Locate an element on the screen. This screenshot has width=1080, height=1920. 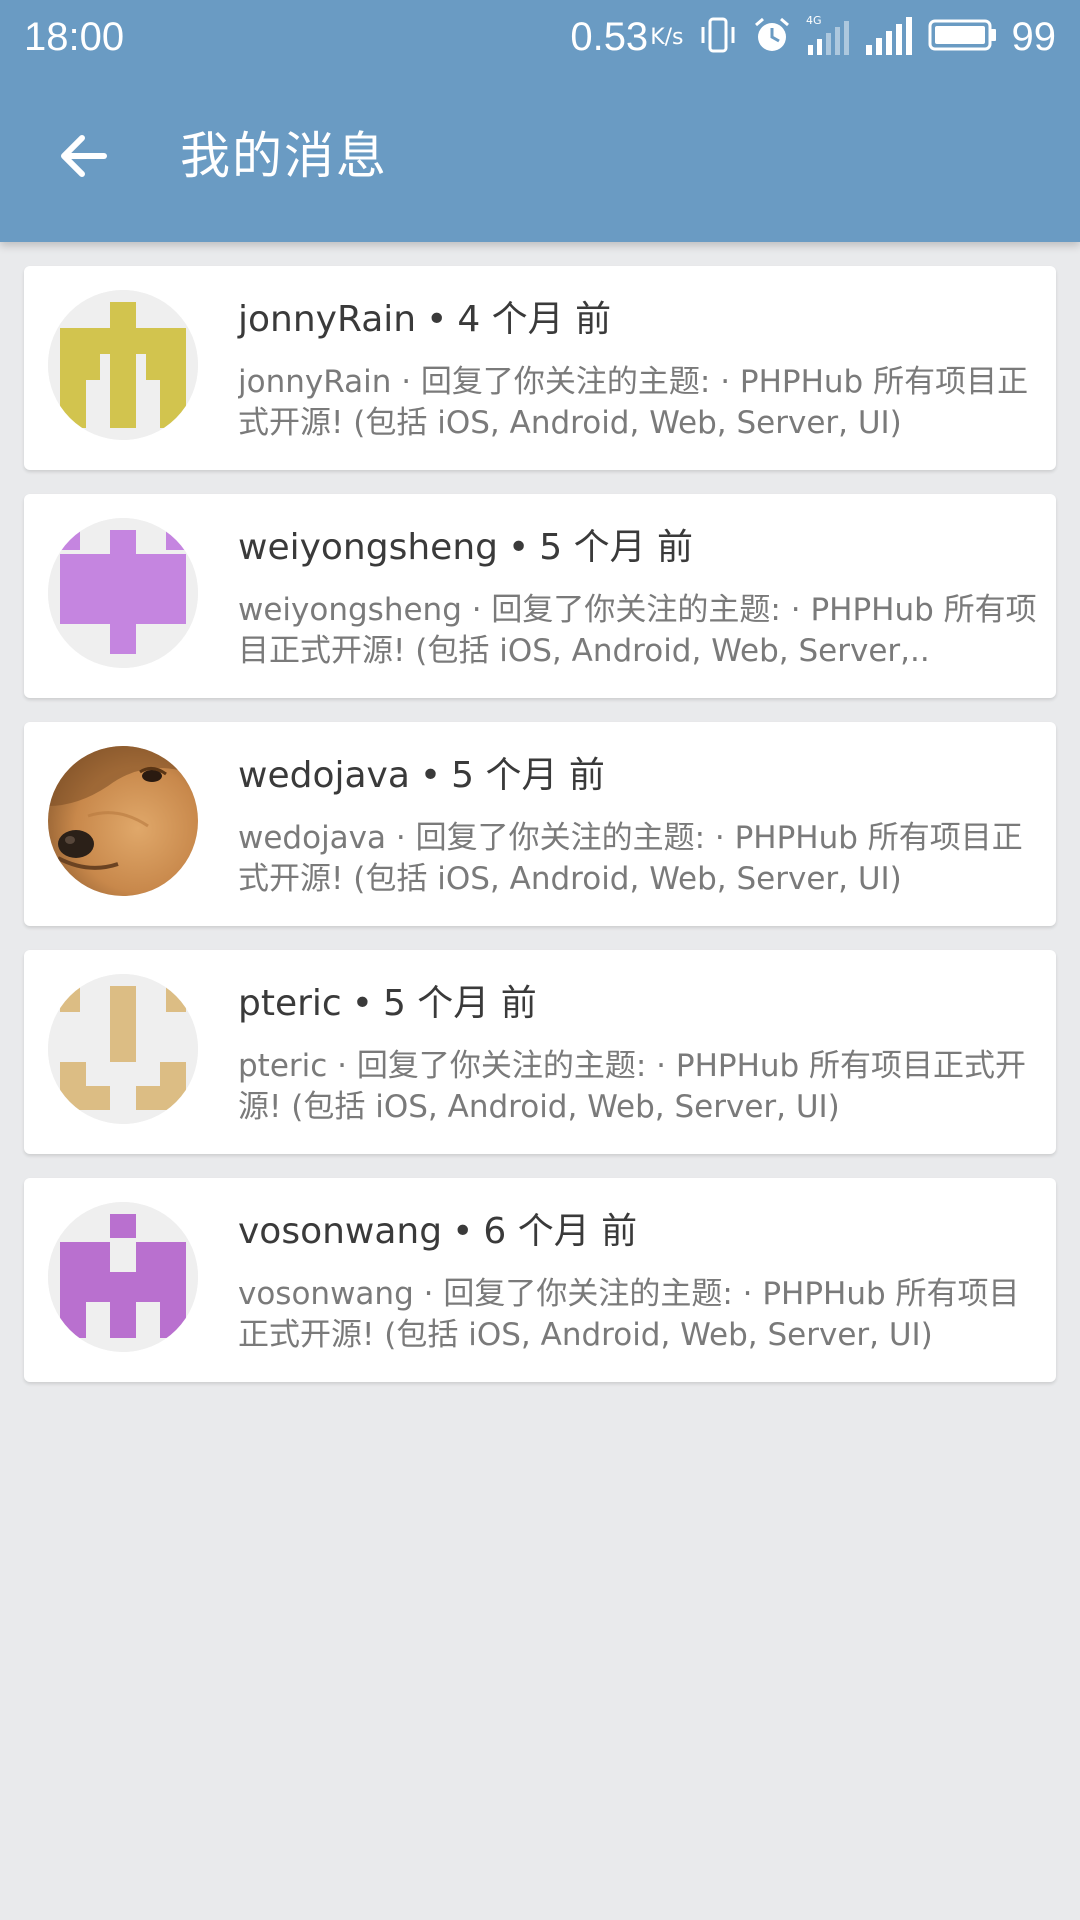
message-header: pteric • 5 个月 前 is located at coordinates (638, 1004).